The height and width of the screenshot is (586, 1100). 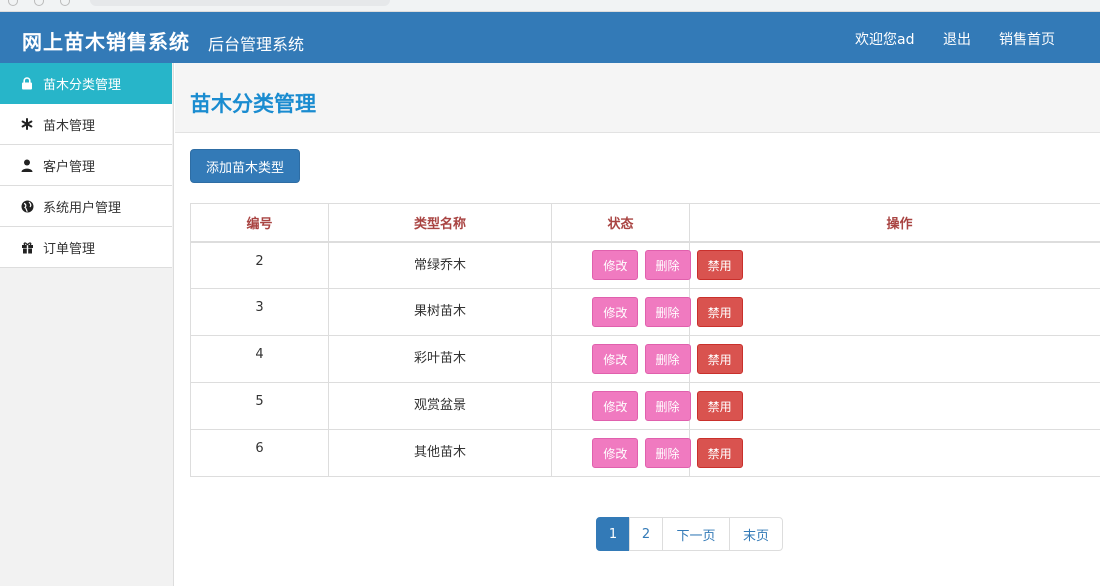 I want to click on table-header-row: 编号 类型名称 状态 操作, so click(x=645, y=223).